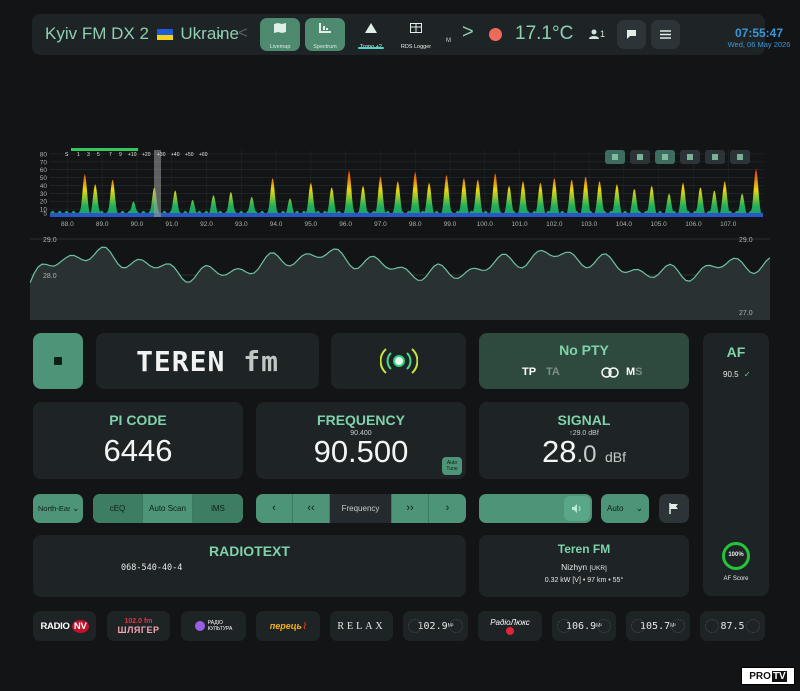  What do you see at coordinates (553, 372) in the screenshot?
I see `ta-flag: TA` at bounding box center [553, 372].